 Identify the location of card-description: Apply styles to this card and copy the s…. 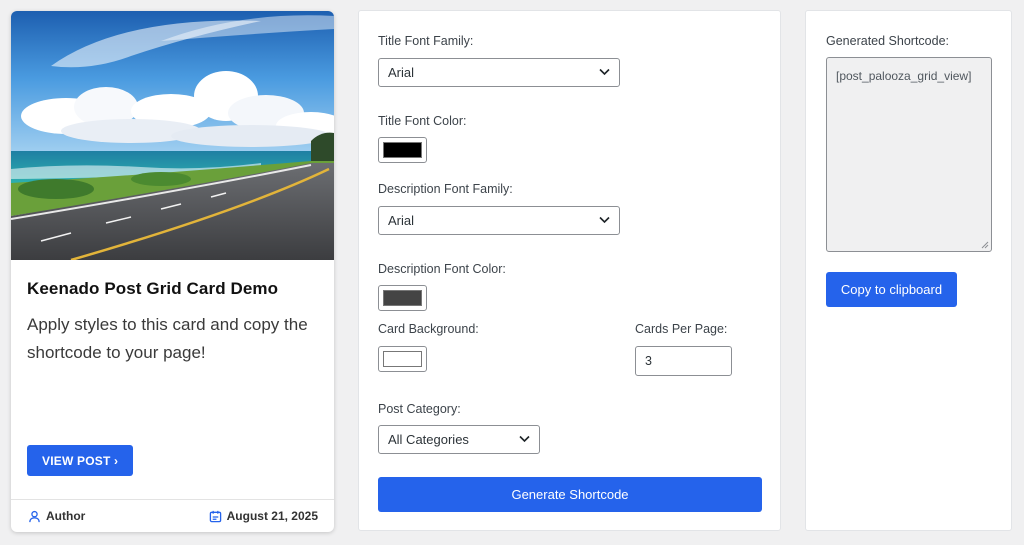
(167, 338).